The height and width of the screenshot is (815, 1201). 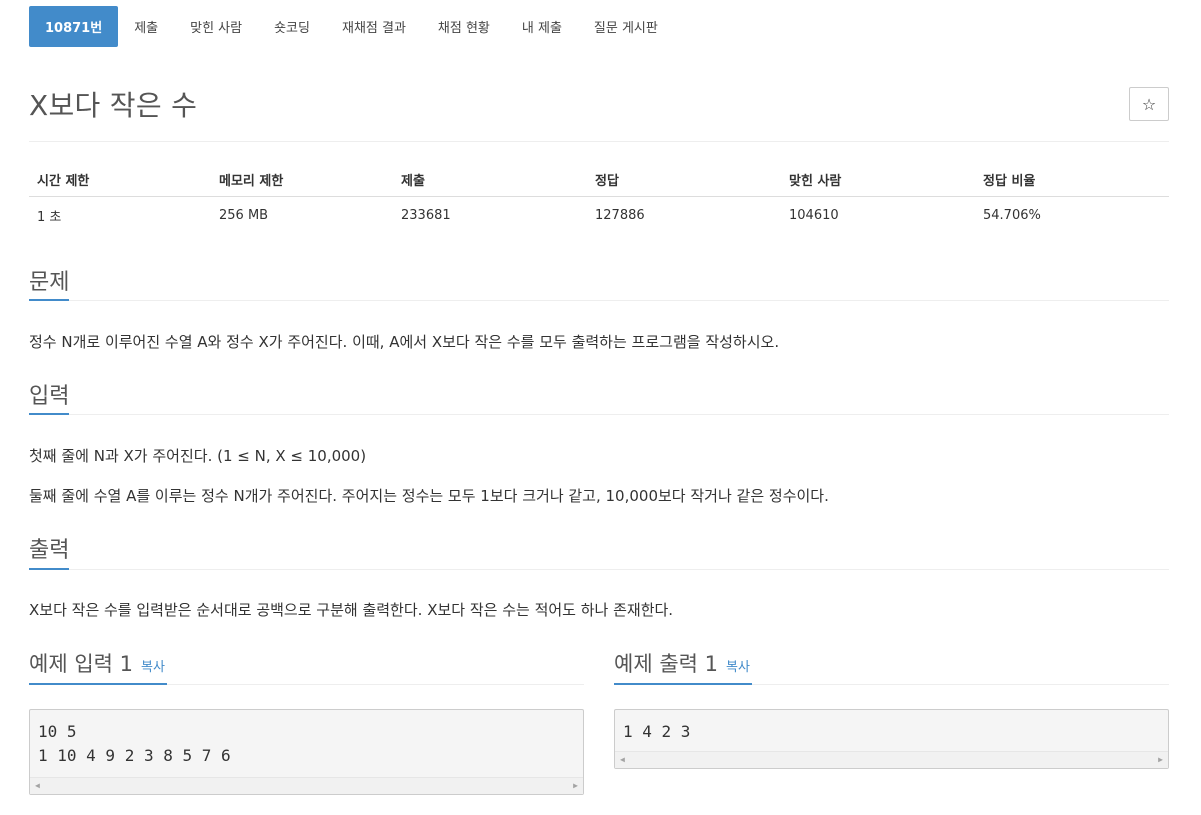 I want to click on tab-rejudge-results: 재채점 결과, so click(x=374, y=26).